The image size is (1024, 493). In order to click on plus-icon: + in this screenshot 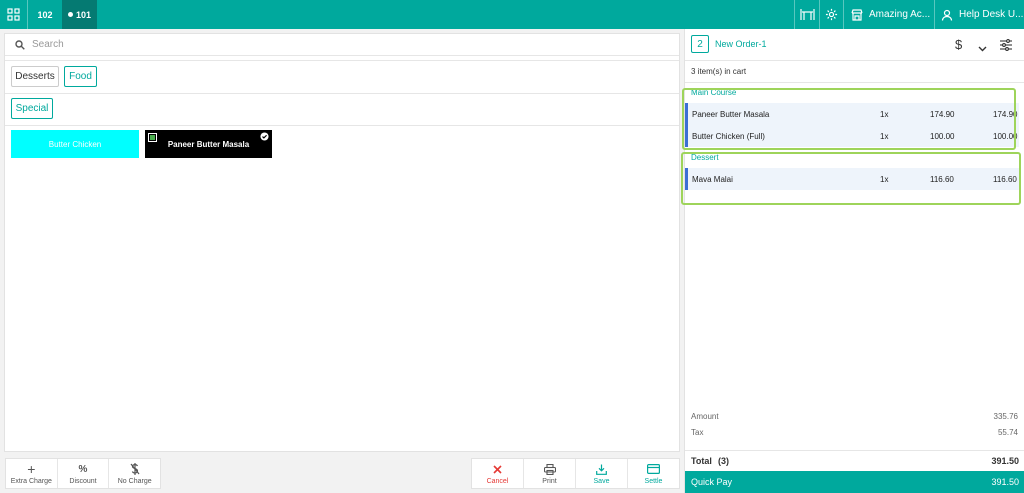, I will do `click(31, 468)`.